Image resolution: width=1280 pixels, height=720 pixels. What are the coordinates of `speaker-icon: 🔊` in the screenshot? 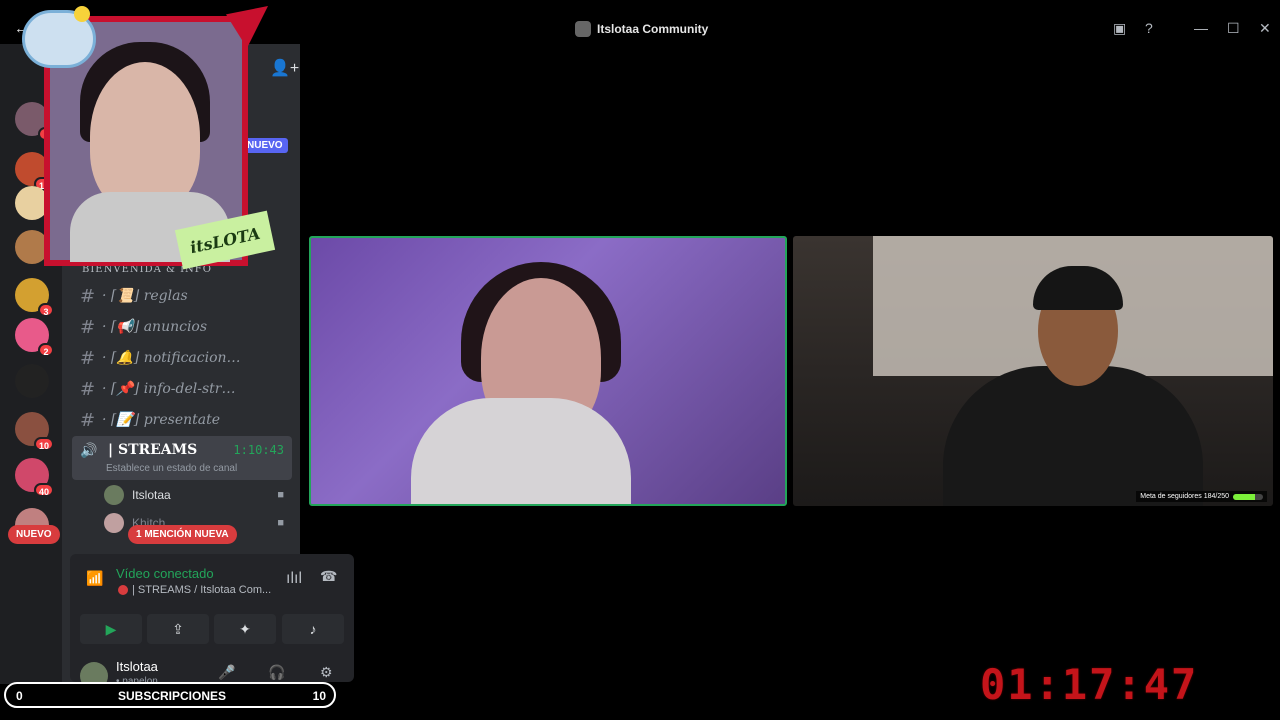 It's located at (89, 450).